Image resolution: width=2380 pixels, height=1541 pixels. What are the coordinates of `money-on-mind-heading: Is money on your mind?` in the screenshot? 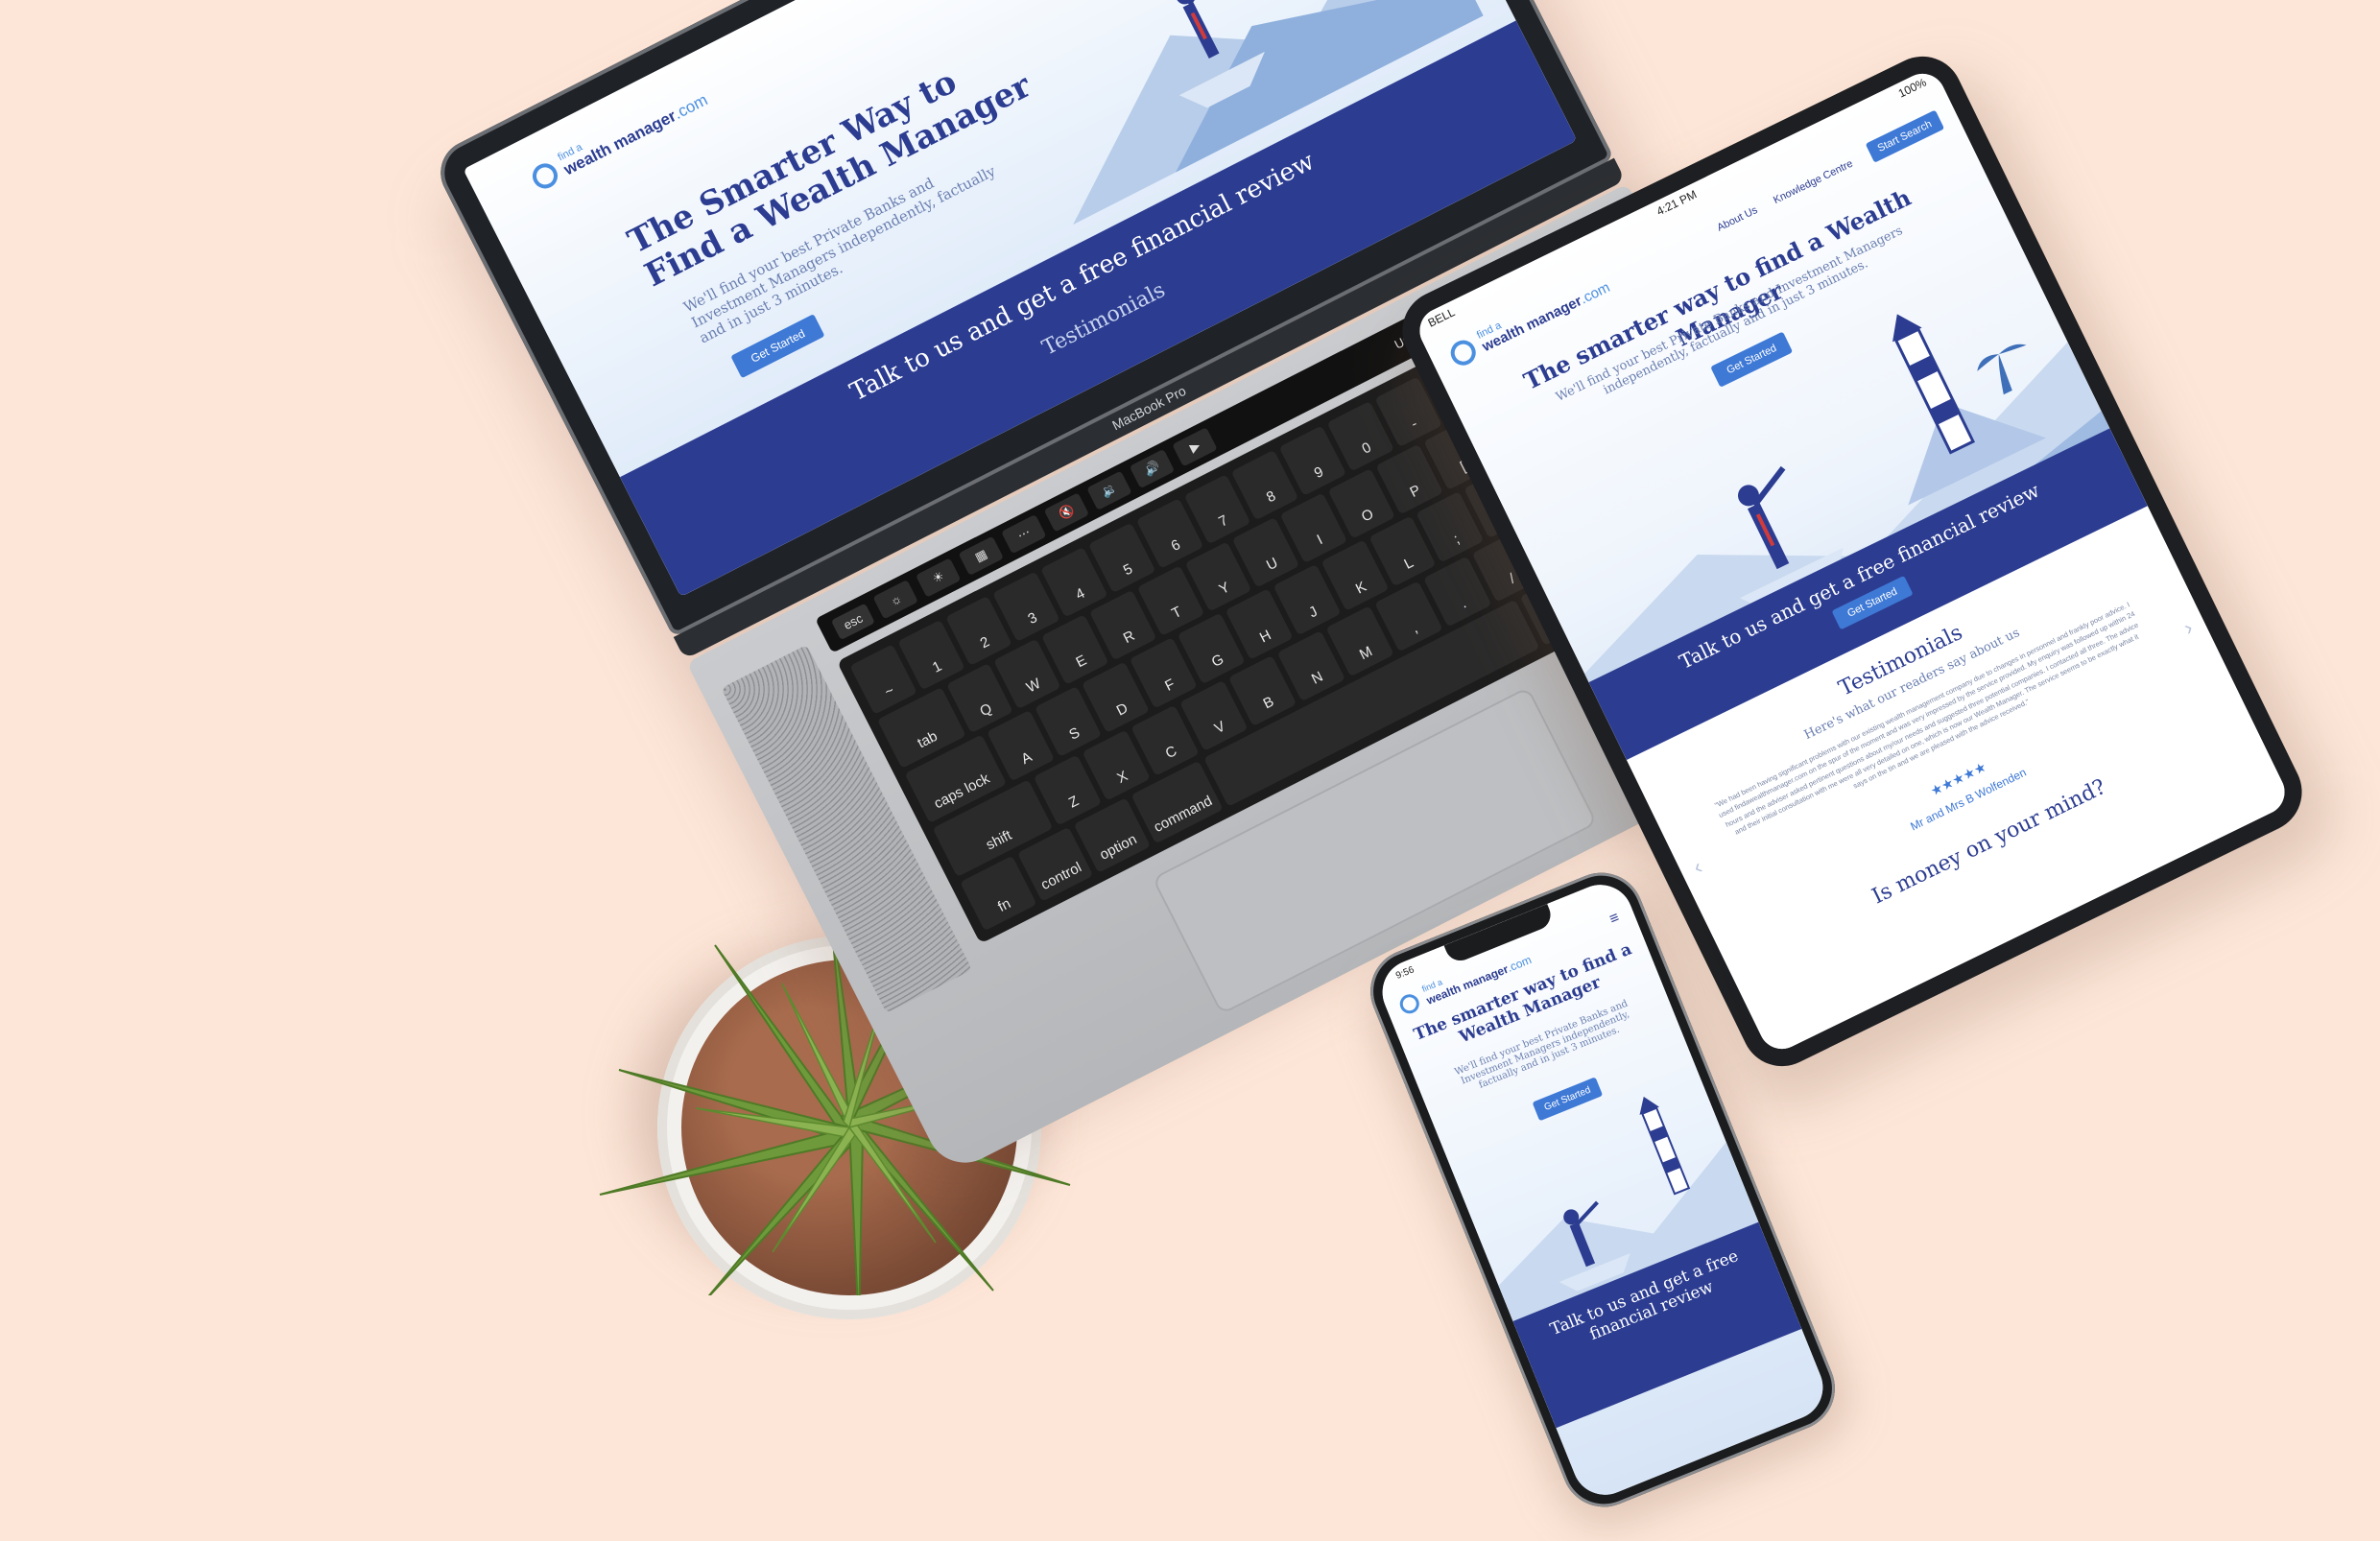 It's located at (1989, 842).